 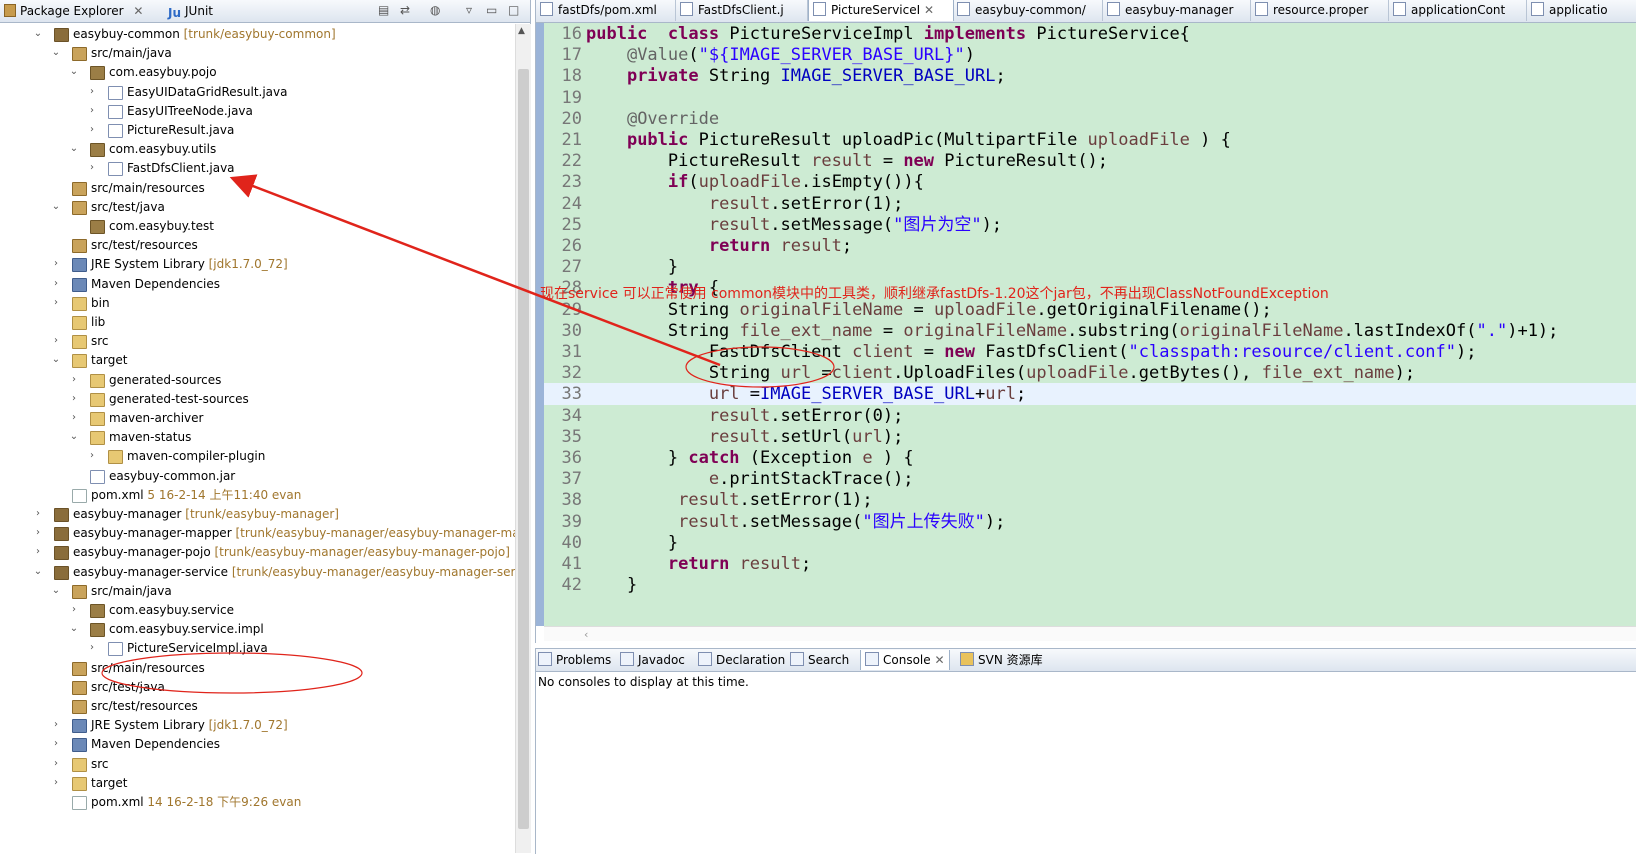 I want to click on editor-tab: applicationCont, so click(x=1458, y=10).